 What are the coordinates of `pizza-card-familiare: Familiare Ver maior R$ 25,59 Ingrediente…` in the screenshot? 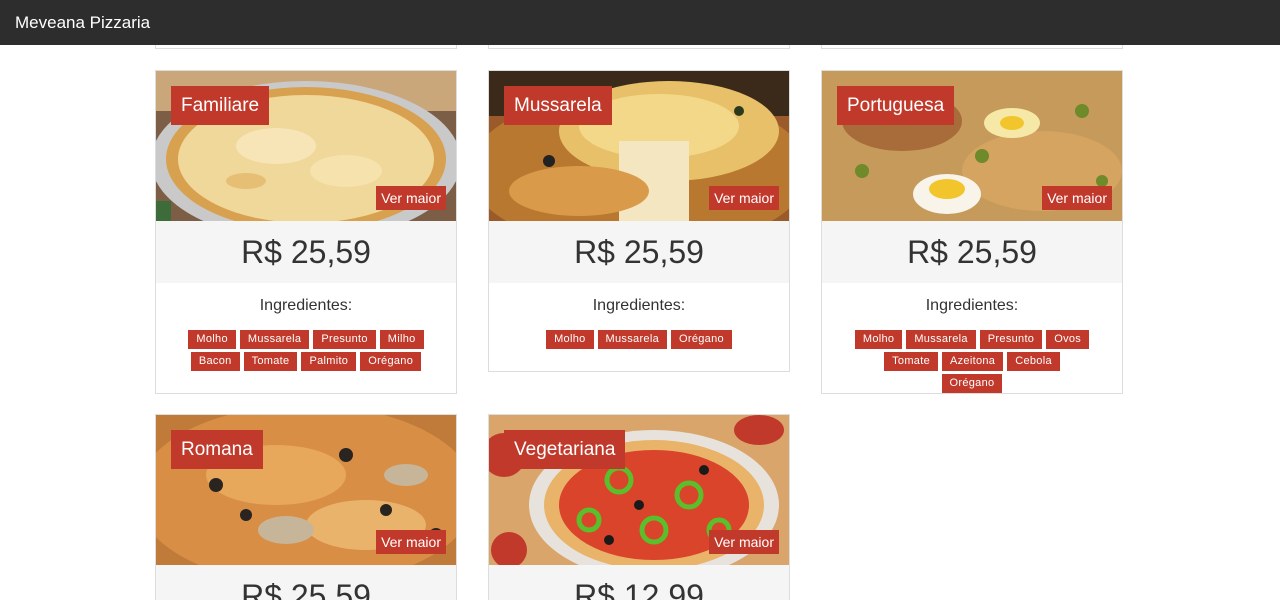 It's located at (306, 232).